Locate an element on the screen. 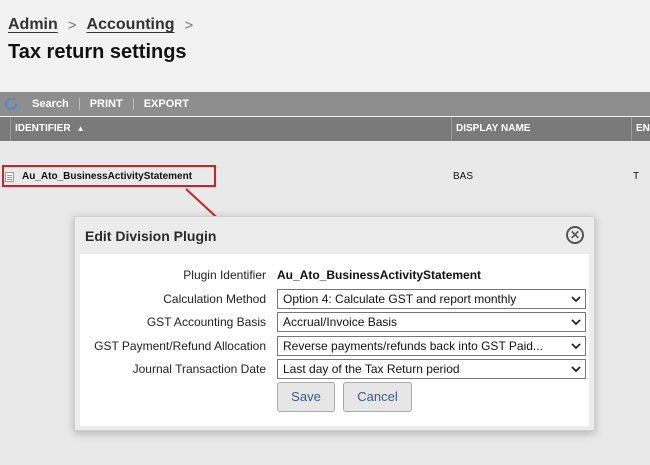 Image resolution: width=650 pixels, height=465 pixels. close-icon: ✕ is located at coordinates (575, 235).